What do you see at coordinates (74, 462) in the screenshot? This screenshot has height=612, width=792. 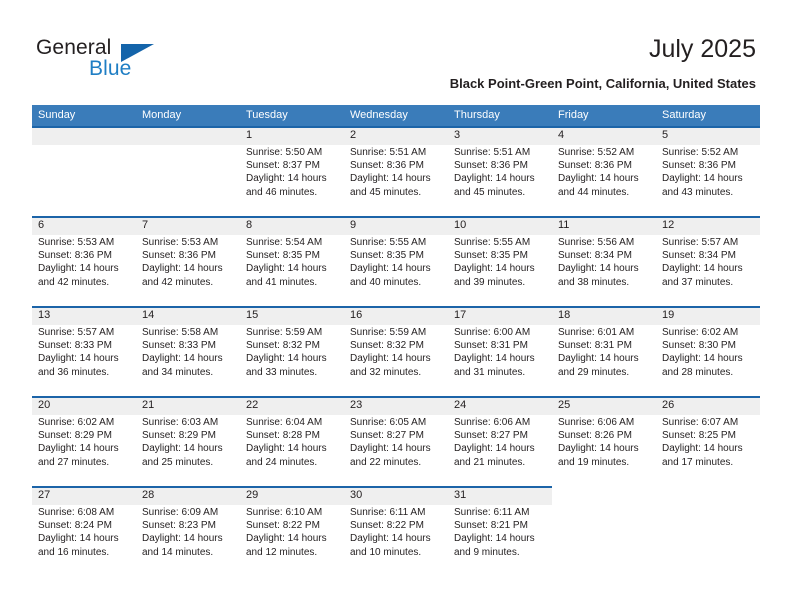 I see `daylight-line-cont: and 27 minutes.` at bounding box center [74, 462].